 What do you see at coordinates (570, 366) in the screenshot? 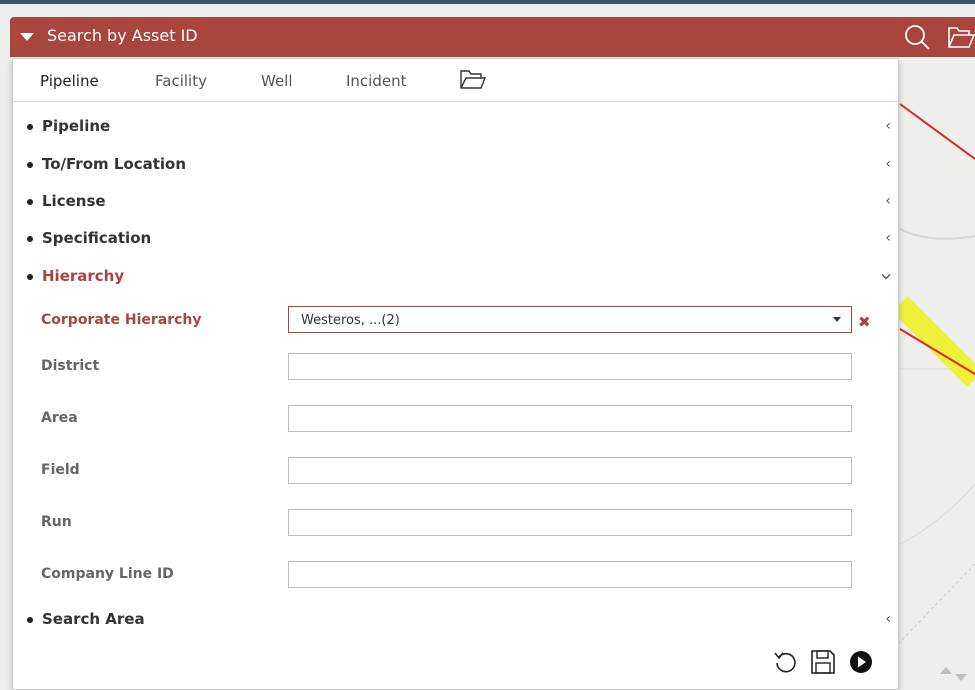
I see `district-field` at bounding box center [570, 366].